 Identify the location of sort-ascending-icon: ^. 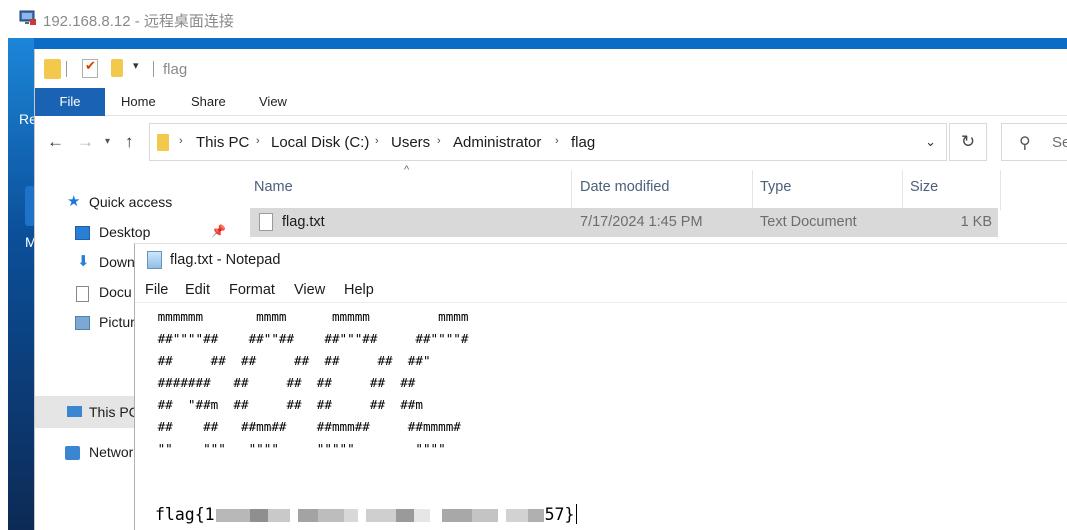
(407, 170).